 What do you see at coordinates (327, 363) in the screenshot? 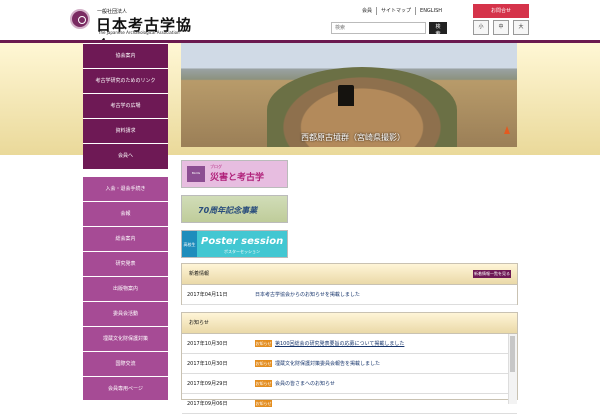
I see `info-text: 埋蔵文化財保護対策委員会報告を掲載しました` at bounding box center [327, 363].